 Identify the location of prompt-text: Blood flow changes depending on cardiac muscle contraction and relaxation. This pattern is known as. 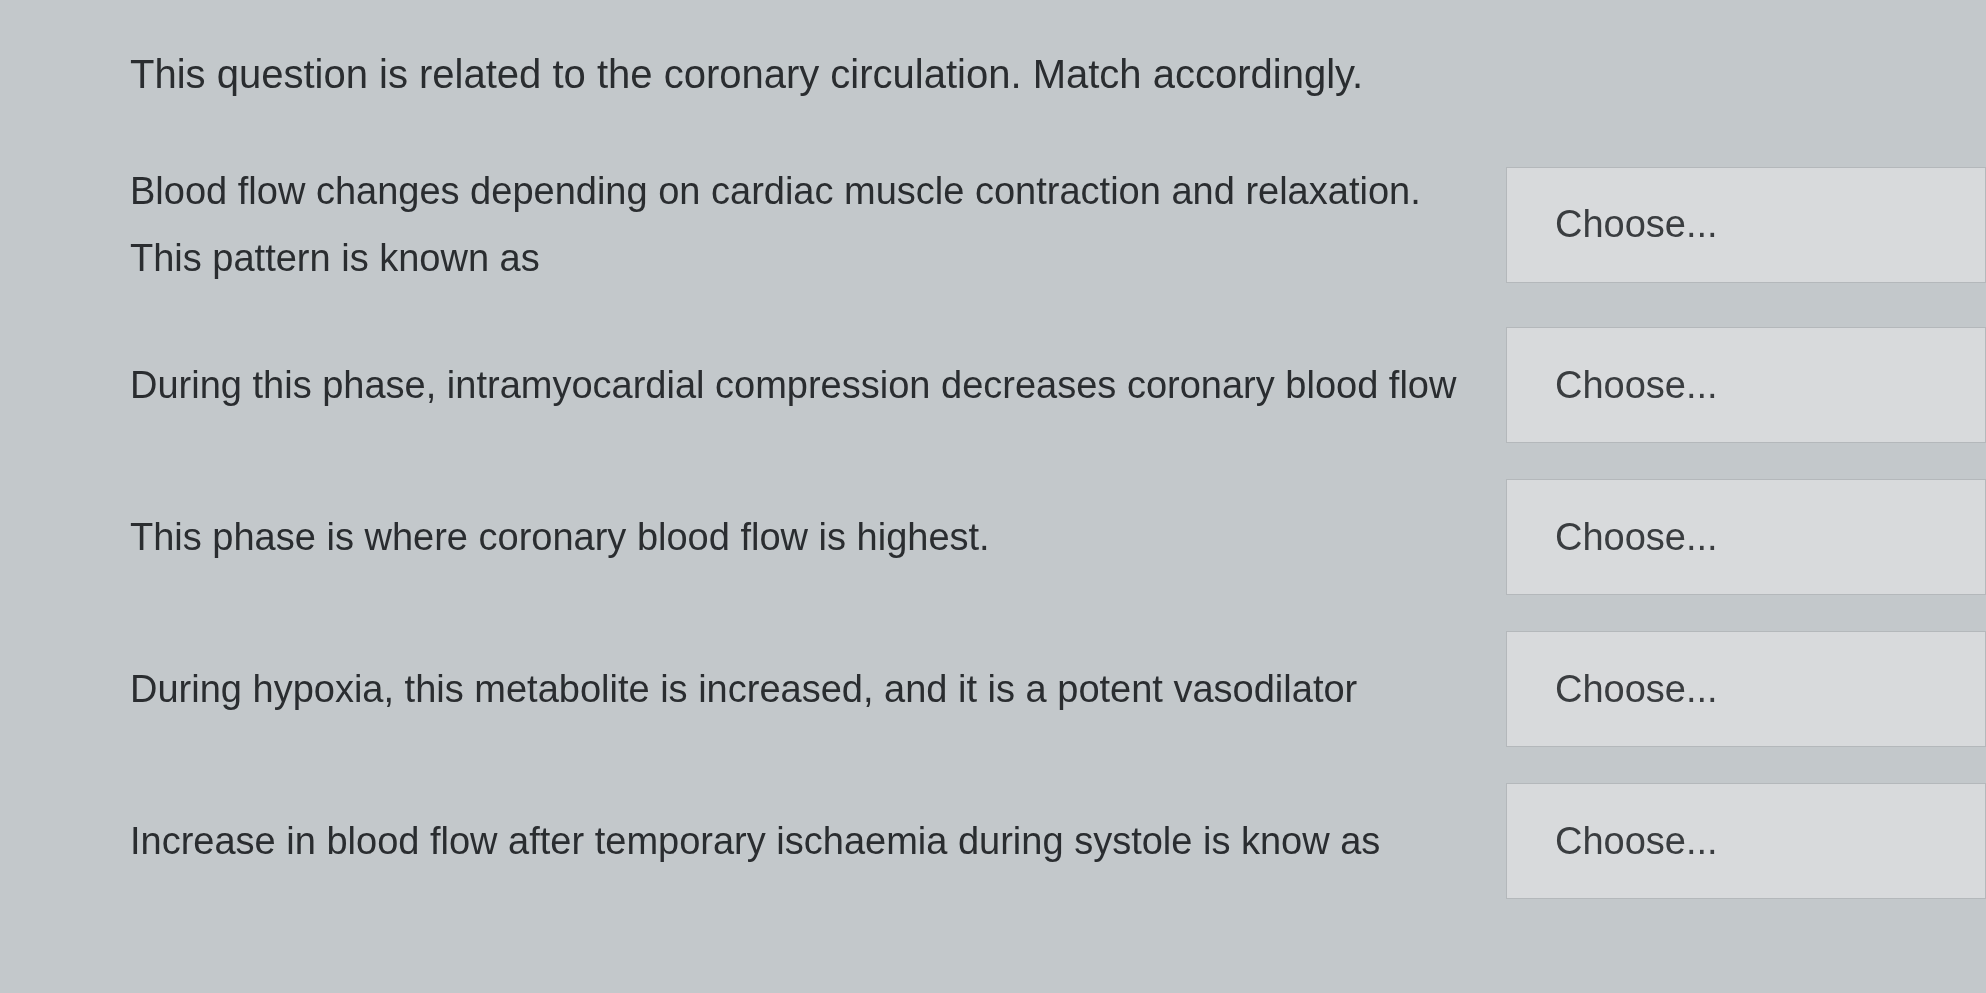
(776, 225).